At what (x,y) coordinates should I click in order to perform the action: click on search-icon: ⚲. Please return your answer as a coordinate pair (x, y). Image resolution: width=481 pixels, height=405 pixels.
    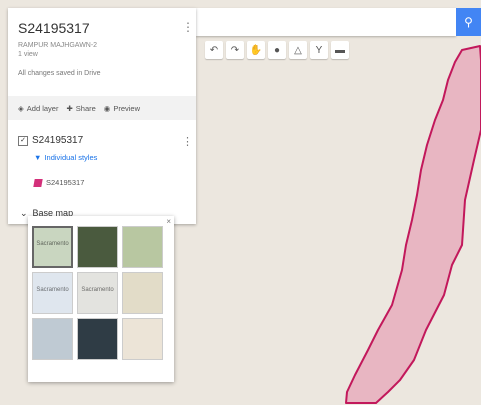
    Looking at the image, I should click on (468, 22).